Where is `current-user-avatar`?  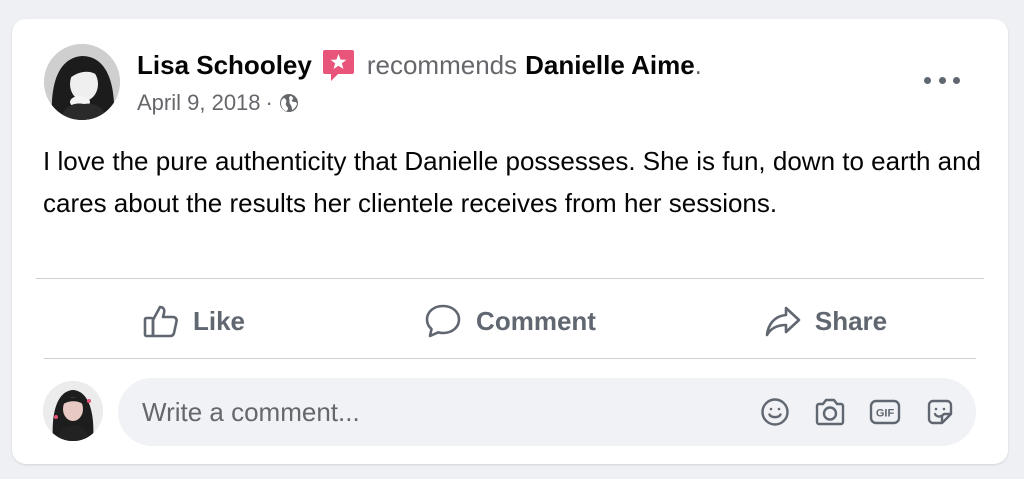 current-user-avatar is located at coordinates (73, 411).